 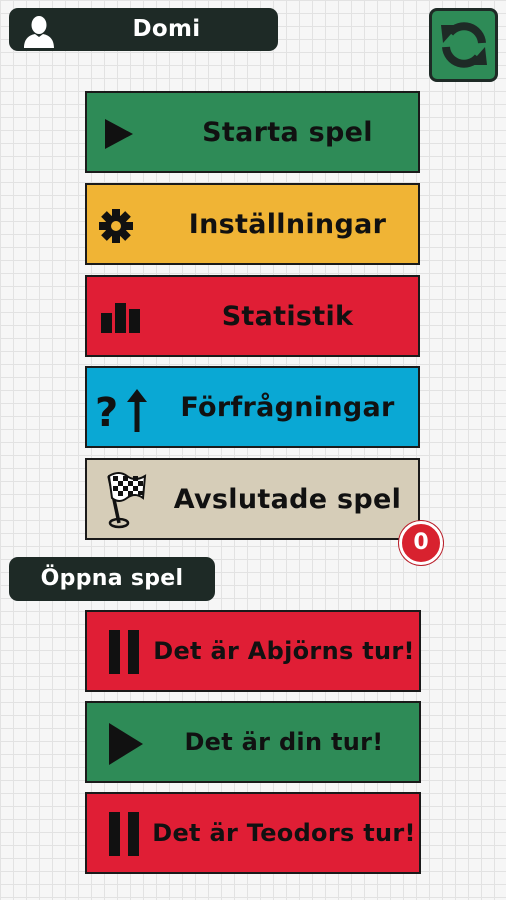 I want to click on start-game-button: Starta spel, so click(x=252, y=132).